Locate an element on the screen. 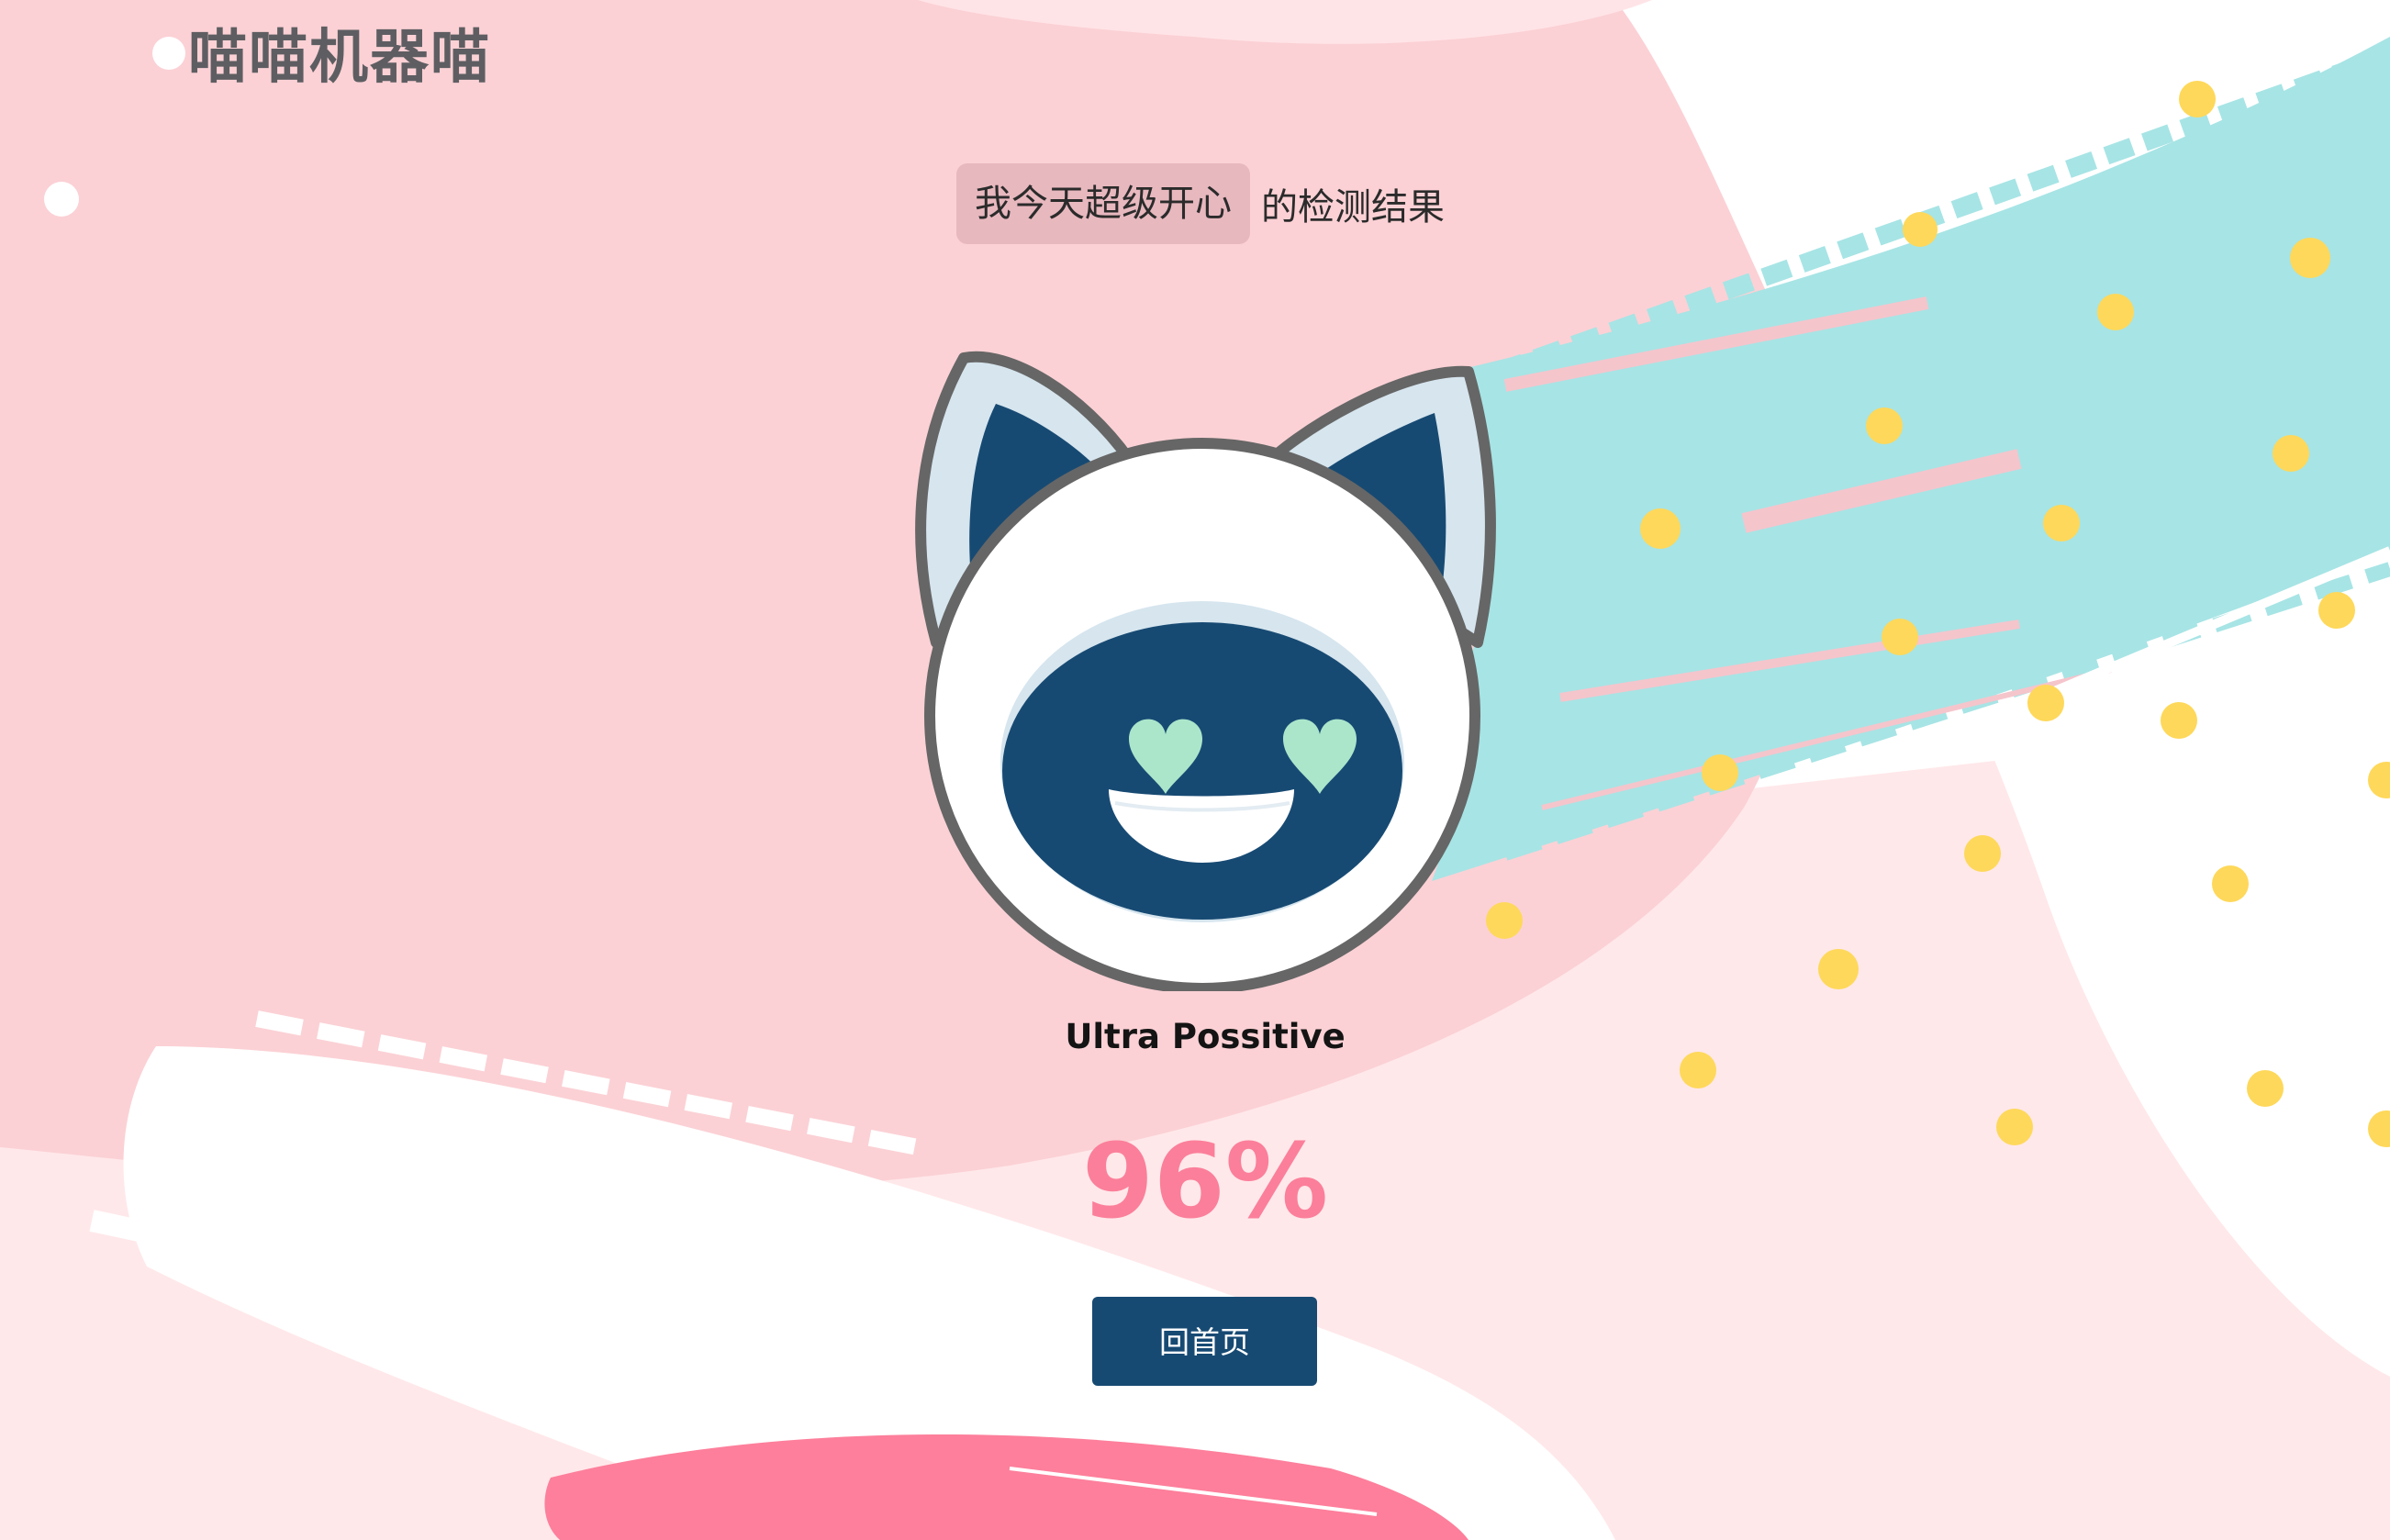 This screenshot has width=2390, height=1540. result-heading: 我今天超级开心 的检测结果 is located at coordinates (1200, 203).